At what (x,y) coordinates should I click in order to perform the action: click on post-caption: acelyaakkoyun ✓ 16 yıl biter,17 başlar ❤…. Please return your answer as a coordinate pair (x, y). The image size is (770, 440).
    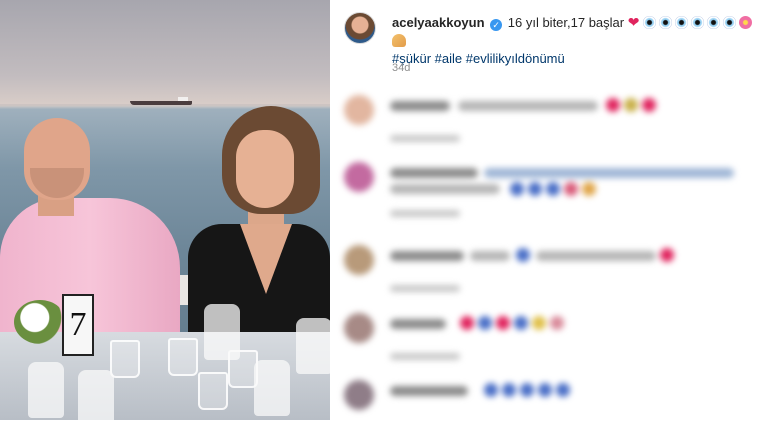
    Looking at the image, I should click on (577, 40).